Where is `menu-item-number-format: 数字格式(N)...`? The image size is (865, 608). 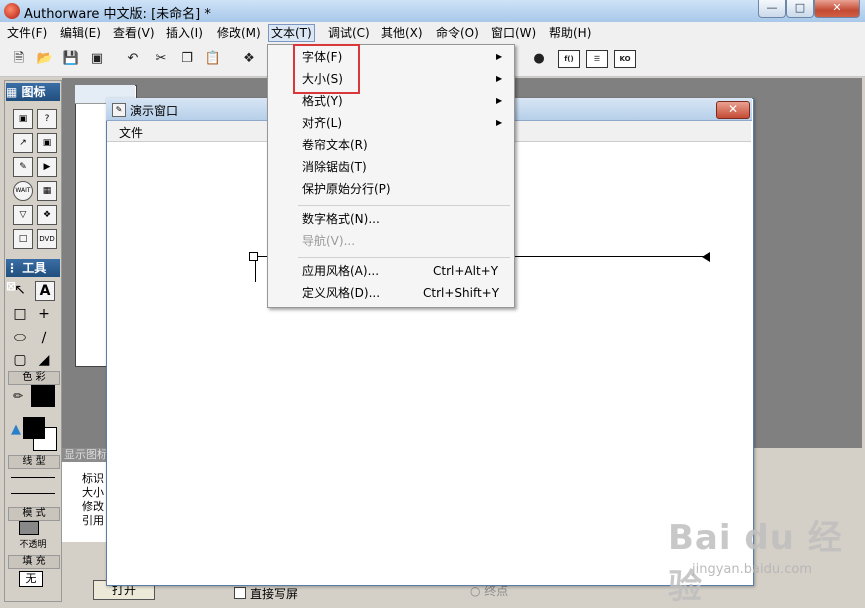 menu-item-number-format: 数字格式(N)... is located at coordinates (341, 219).